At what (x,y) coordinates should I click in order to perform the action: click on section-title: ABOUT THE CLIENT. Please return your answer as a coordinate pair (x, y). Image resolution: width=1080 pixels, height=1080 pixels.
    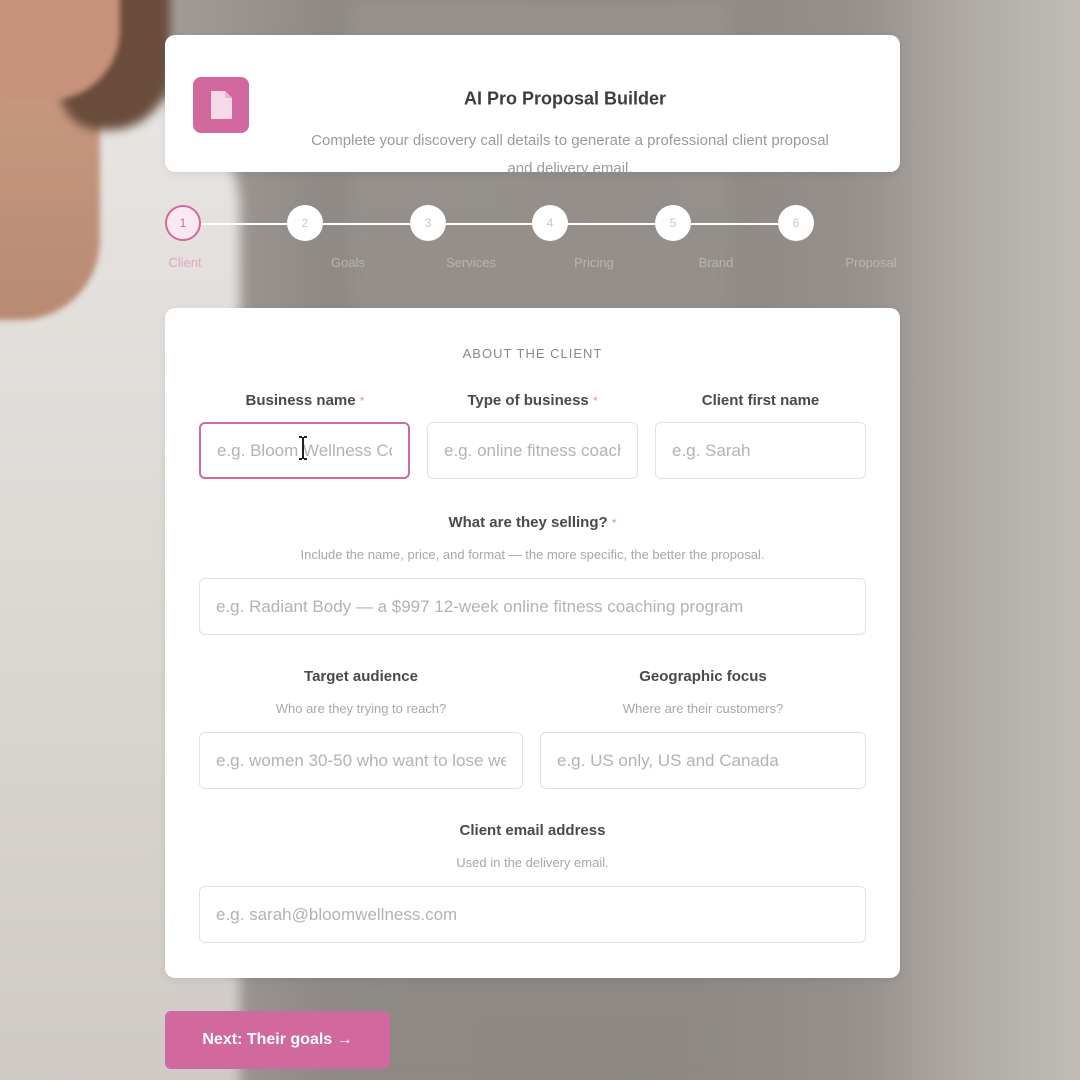
    Looking at the image, I should click on (532, 353).